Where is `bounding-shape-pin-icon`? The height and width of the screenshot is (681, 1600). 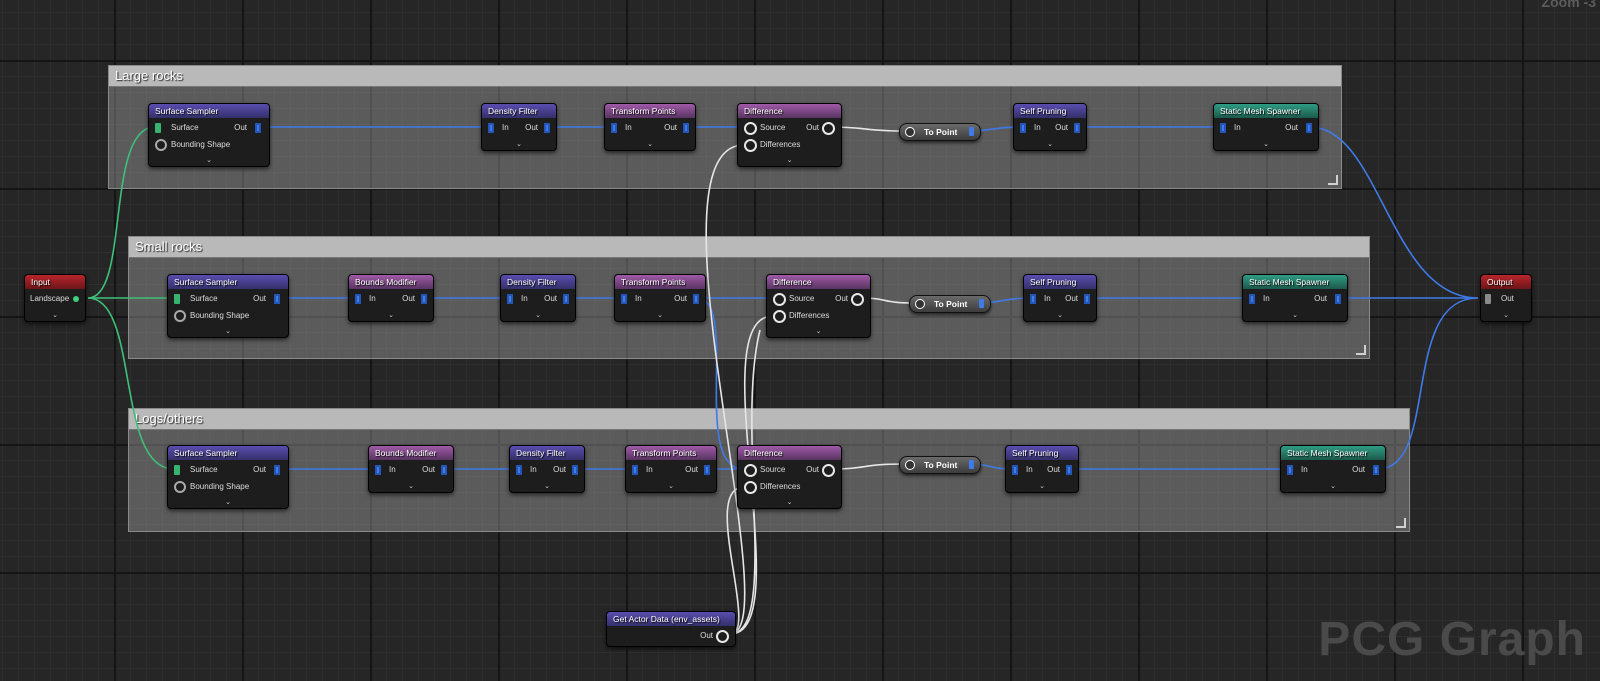
bounding-shape-pin-icon is located at coordinates (161, 145).